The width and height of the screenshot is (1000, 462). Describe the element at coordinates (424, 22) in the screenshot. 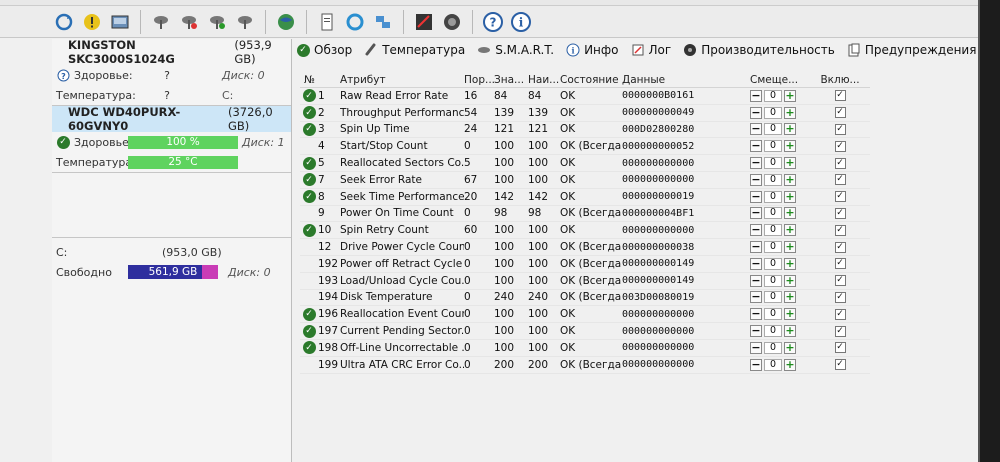

I see `chart-icon` at that location.